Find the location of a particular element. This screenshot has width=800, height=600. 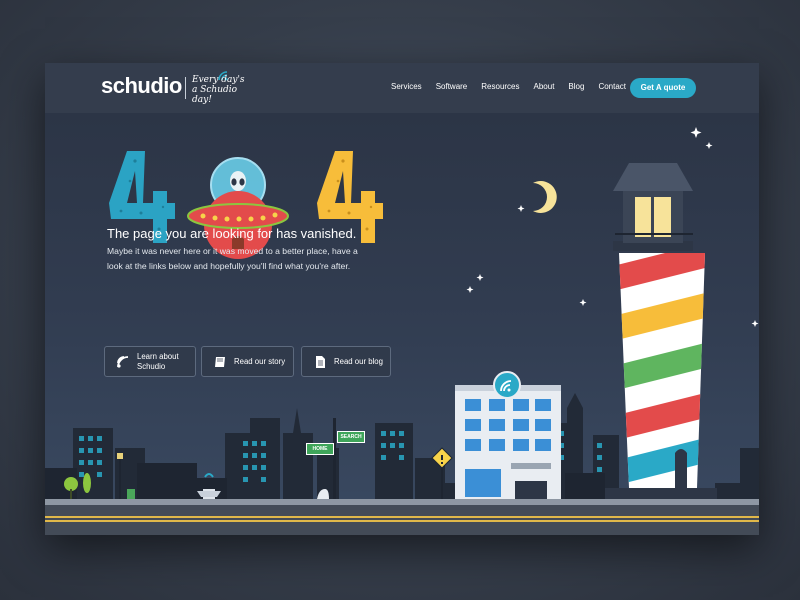

read-blog-label: Read our blog is located at coordinates (358, 361).